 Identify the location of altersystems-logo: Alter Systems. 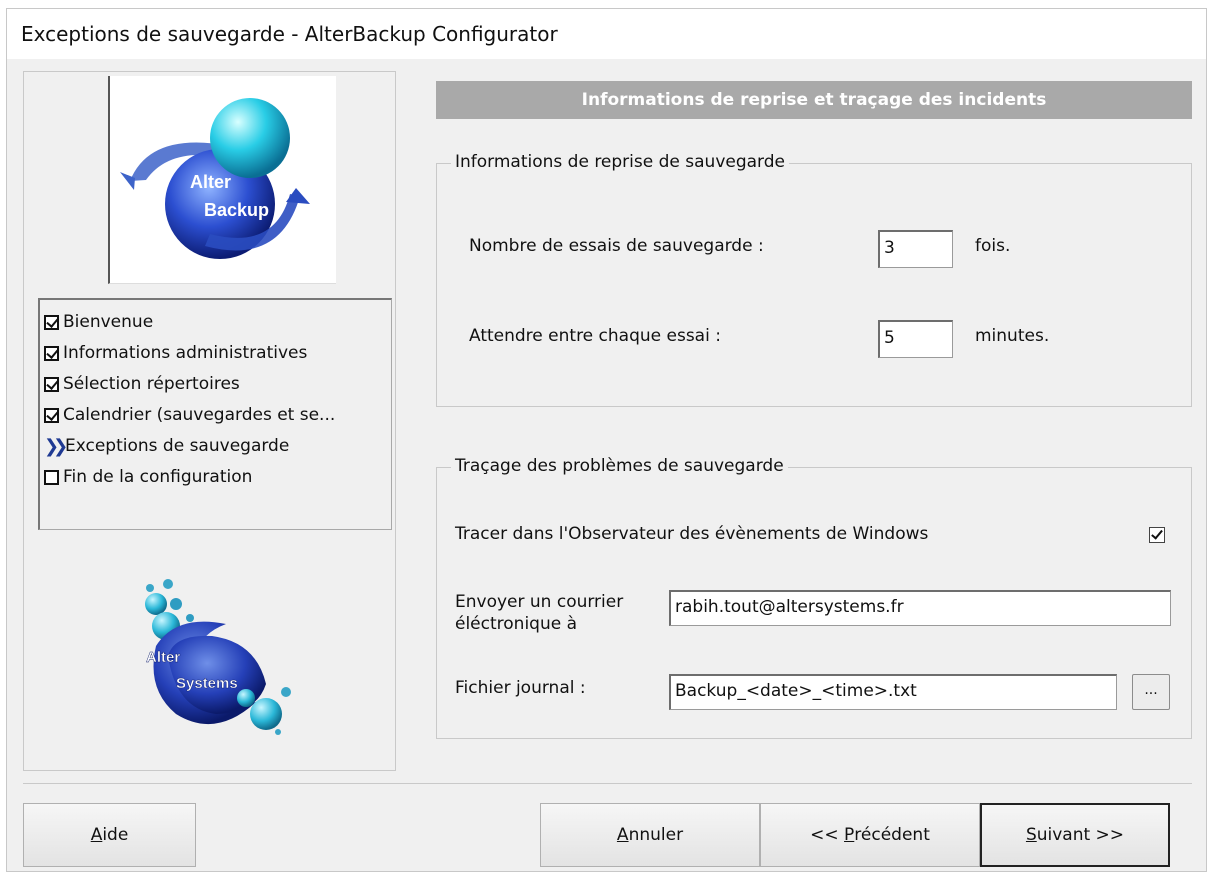
(211, 659).